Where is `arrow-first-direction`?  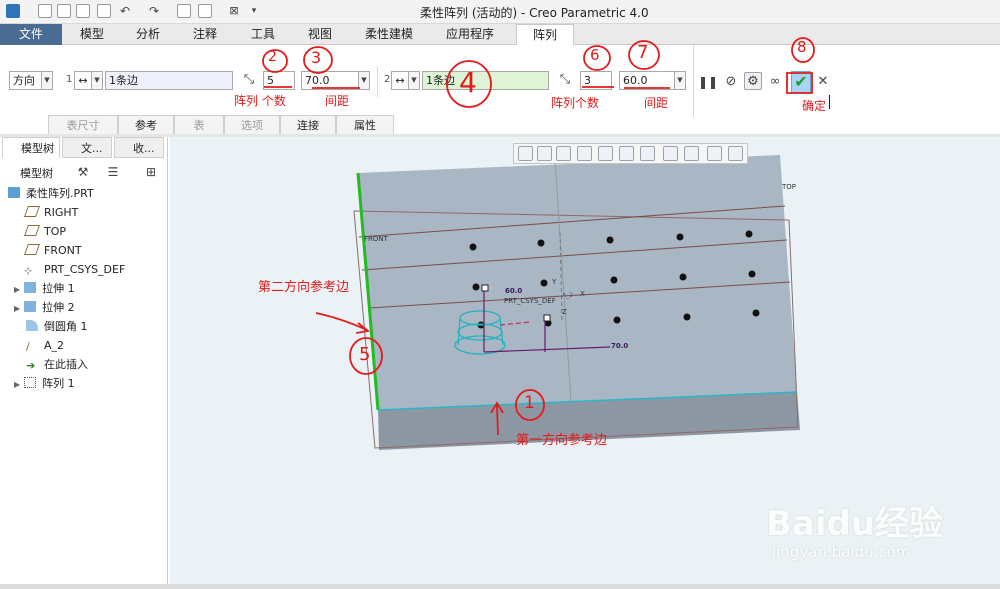
arrow-first-direction is located at coordinates (497, 420).